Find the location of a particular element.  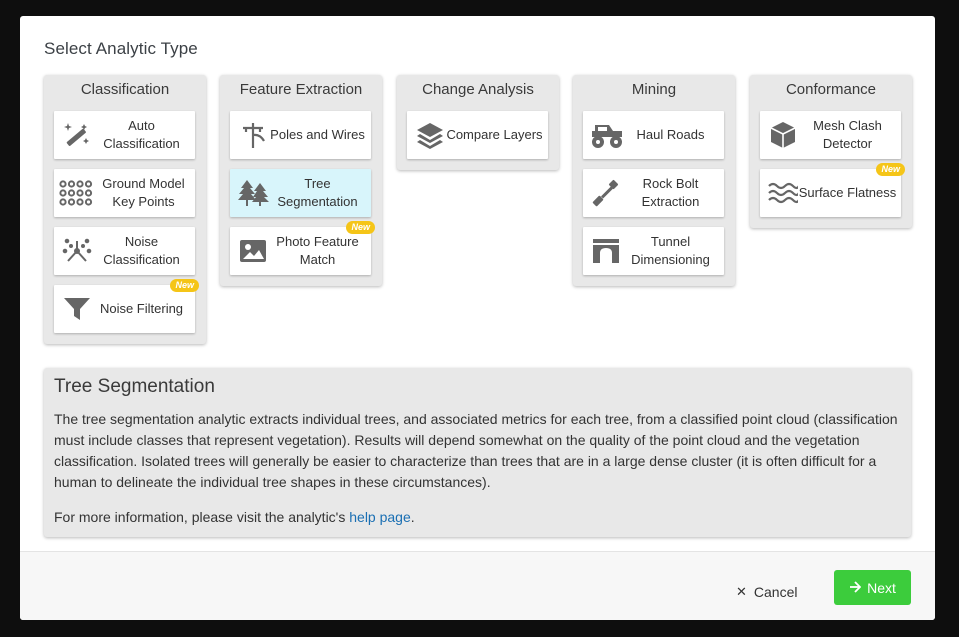

close-icon: ✕ is located at coordinates (741, 591).